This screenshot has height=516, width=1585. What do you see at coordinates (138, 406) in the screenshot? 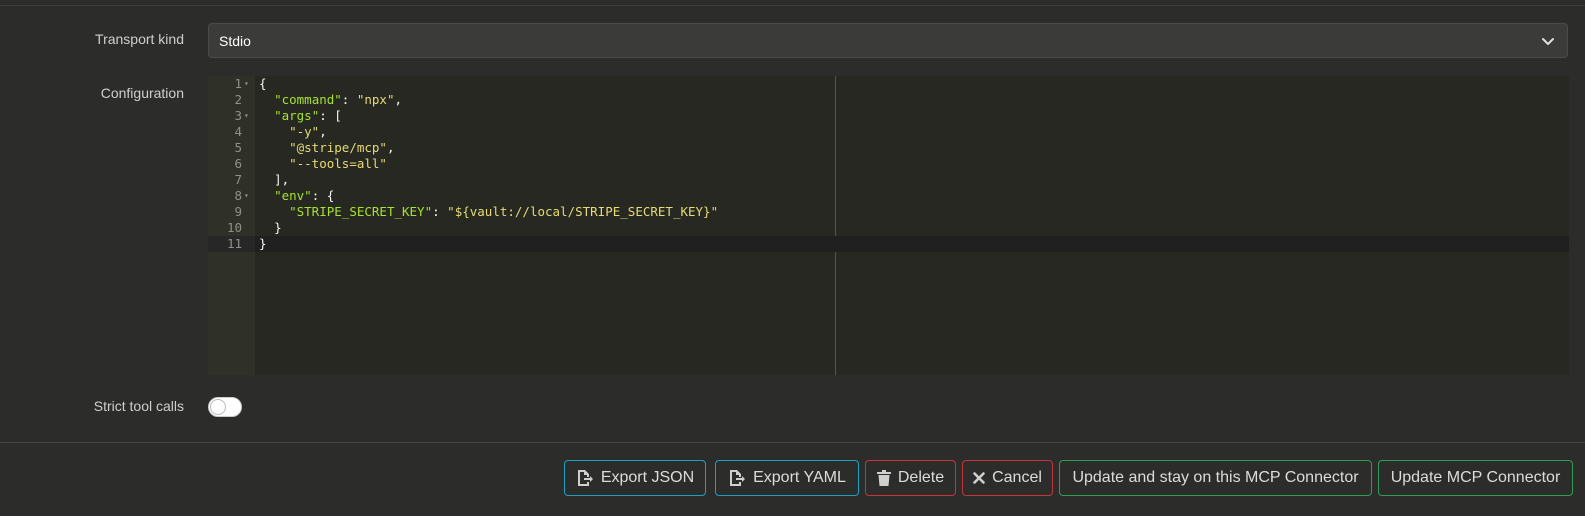
I see `strict-tool-calls-label: Strict tool calls` at bounding box center [138, 406].